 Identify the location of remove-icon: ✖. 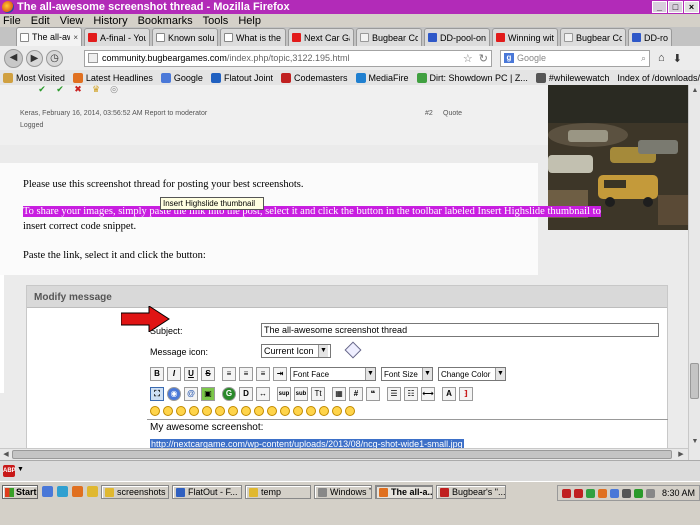
(78, 89).